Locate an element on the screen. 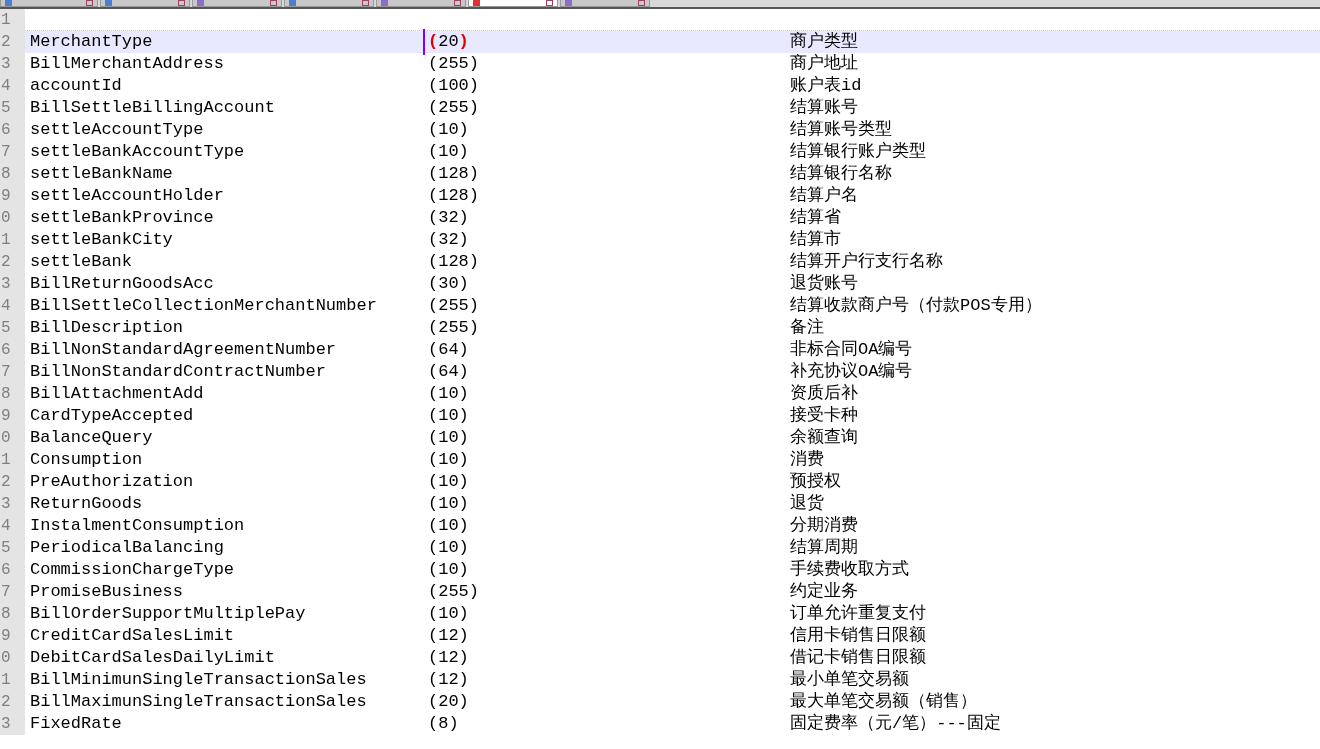  field-name: BillMerchantAddress is located at coordinates (127, 64).